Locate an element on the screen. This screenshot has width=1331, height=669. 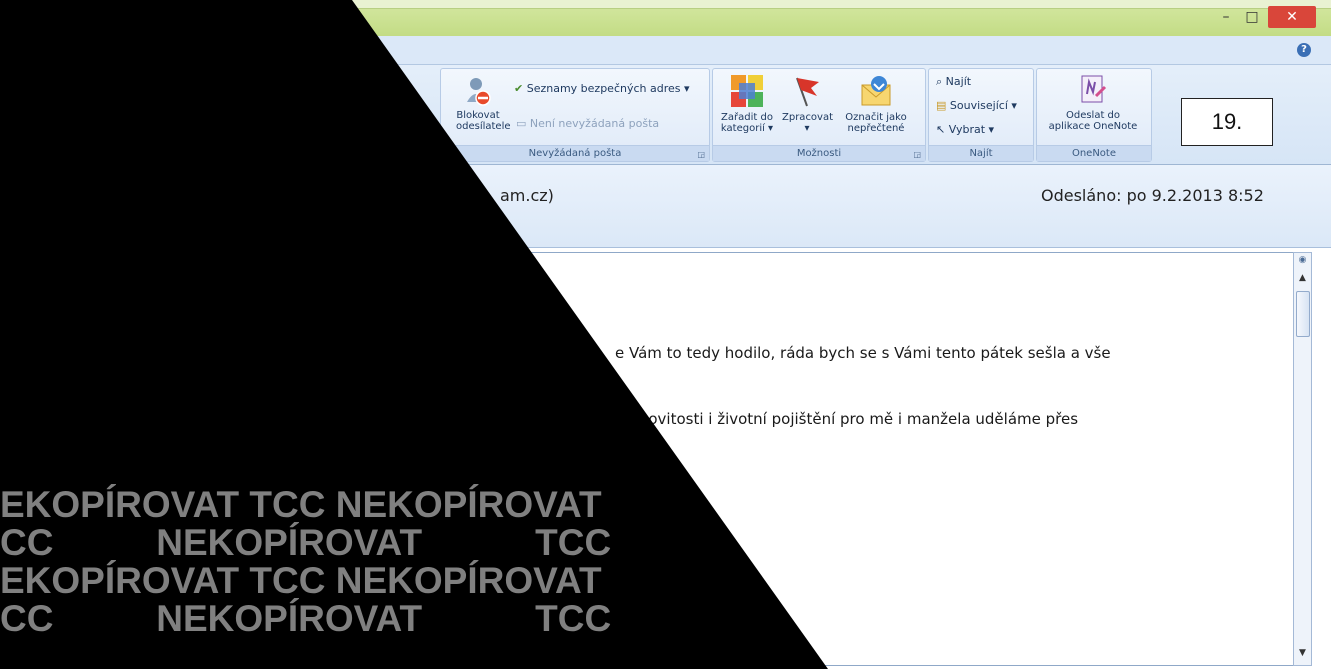
not-junk-label: Není nevyžádaná pošta is located at coordinates (594, 123).